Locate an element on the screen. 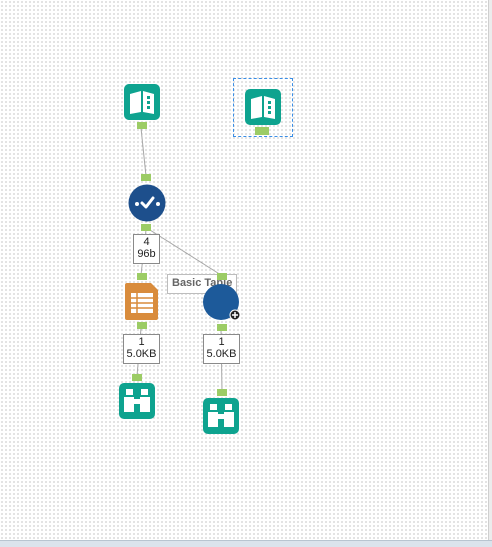  layout-icon is located at coordinates (222, 302).